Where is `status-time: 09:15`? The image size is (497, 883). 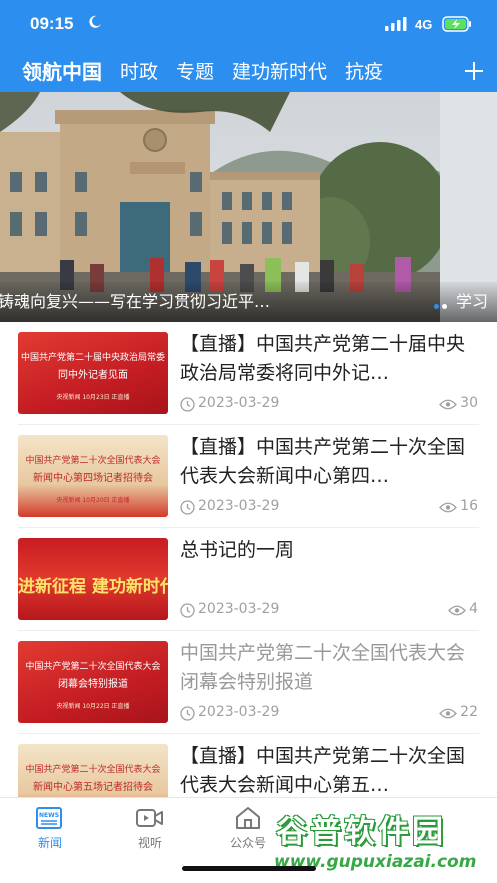
status-time: 09:15 is located at coordinates (52, 23).